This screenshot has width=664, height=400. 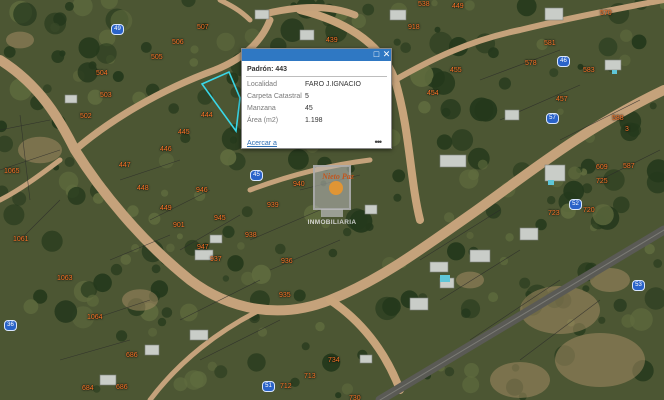 What do you see at coordinates (268, 386) in the screenshot?
I see `block-number-badge: 51` at bounding box center [268, 386].